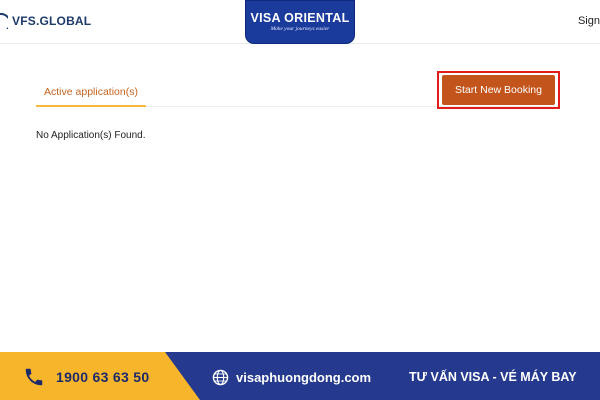 This screenshot has width=600, height=400. What do you see at coordinates (493, 377) in the screenshot?
I see `footer-slogan: TƯ VẤN VISA - VÉ MÁY BAY` at bounding box center [493, 377].